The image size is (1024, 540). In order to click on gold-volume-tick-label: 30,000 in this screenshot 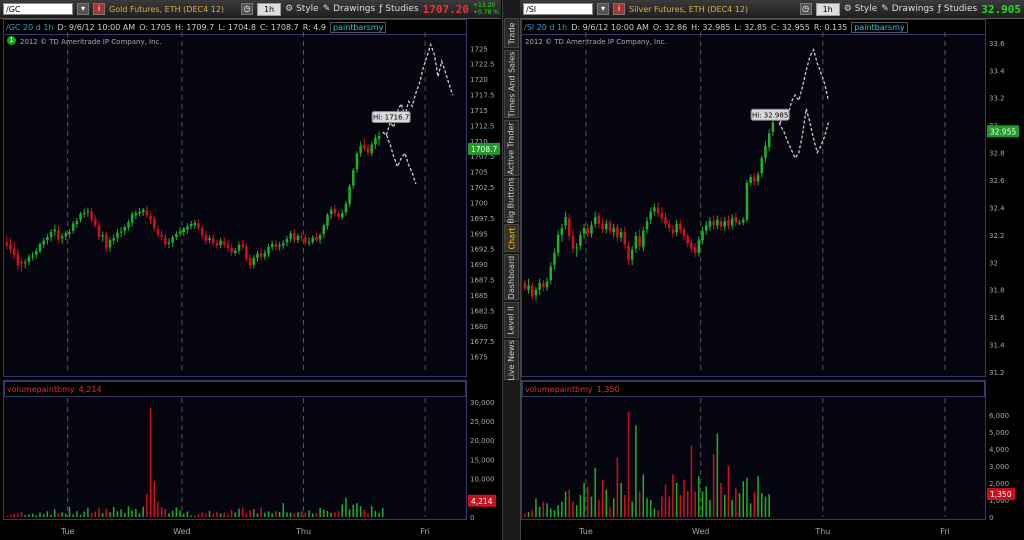, I will do `click(482, 403)`.